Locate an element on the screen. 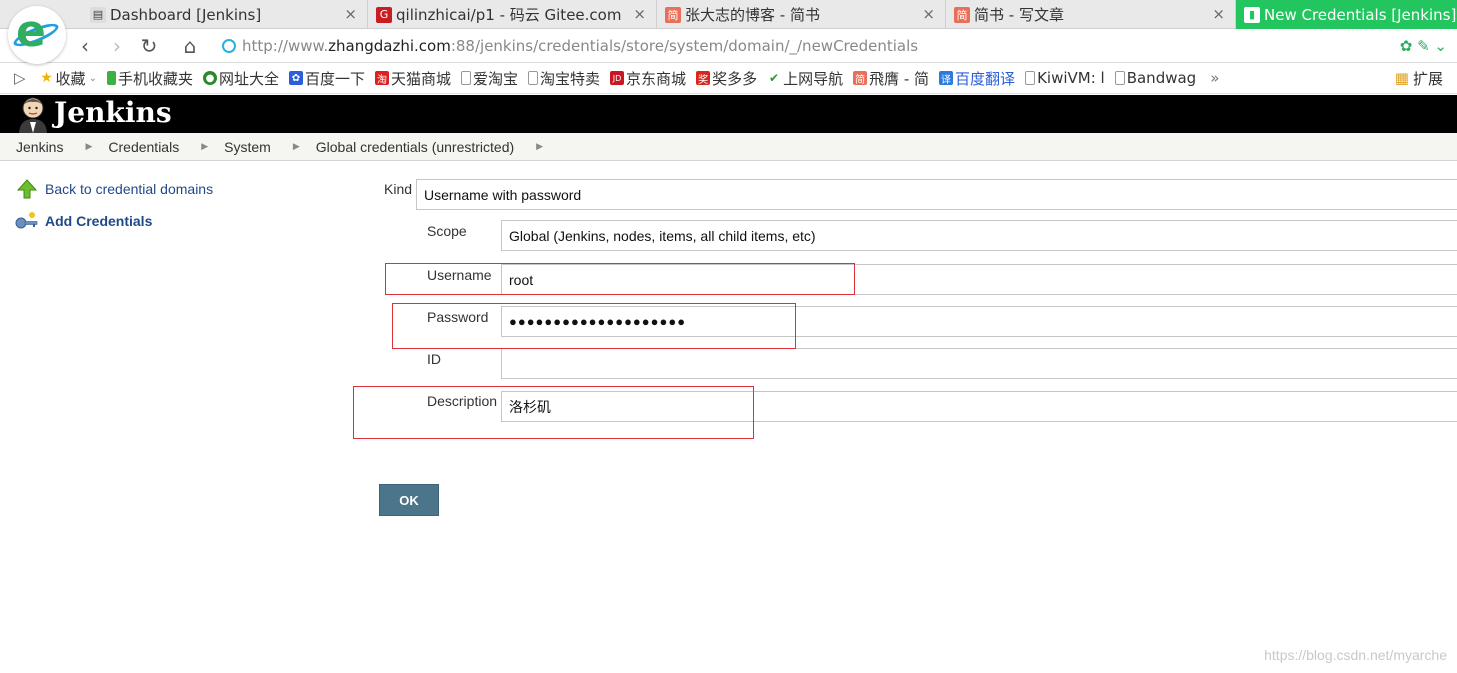 The height and width of the screenshot is (673, 1457). extensions-grid-icon: ▦ is located at coordinates (1401, 78).